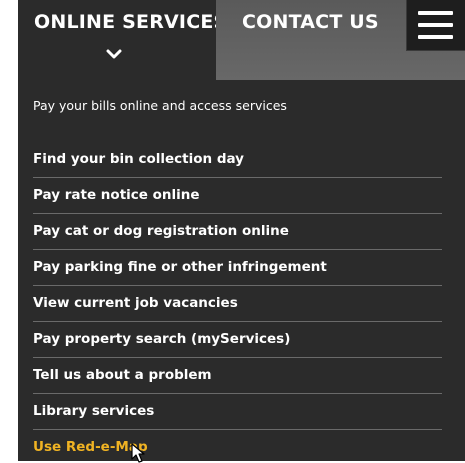 The height and width of the screenshot is (463, 465). I want to click on link-property-search: Pay property search (myServices), so click(237, 340).